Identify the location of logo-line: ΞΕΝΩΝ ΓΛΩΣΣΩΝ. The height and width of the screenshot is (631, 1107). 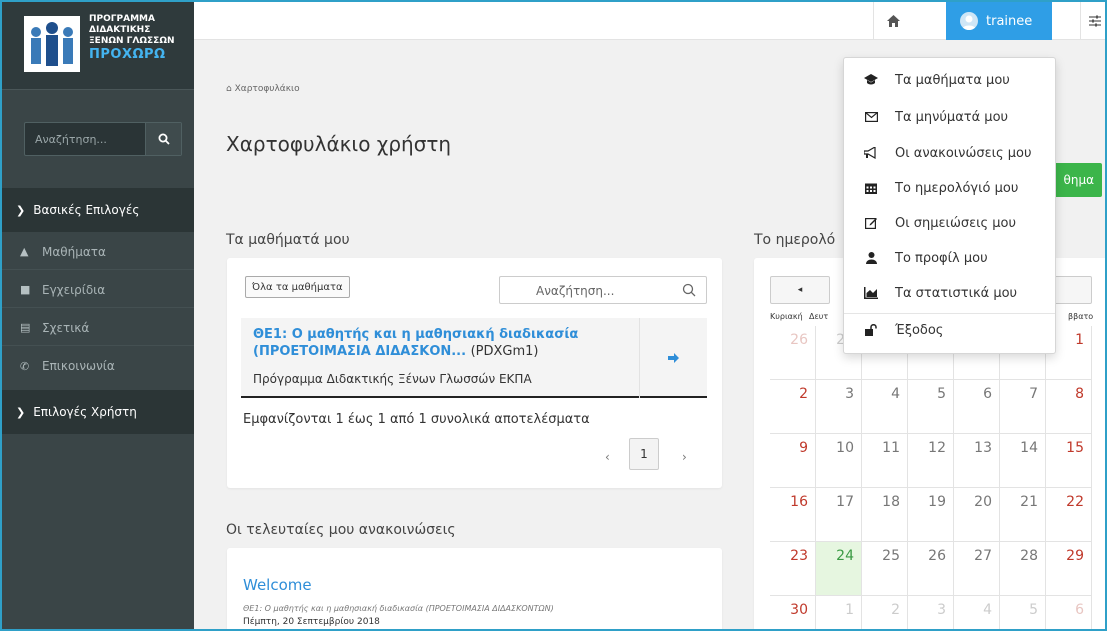
(132, 41).